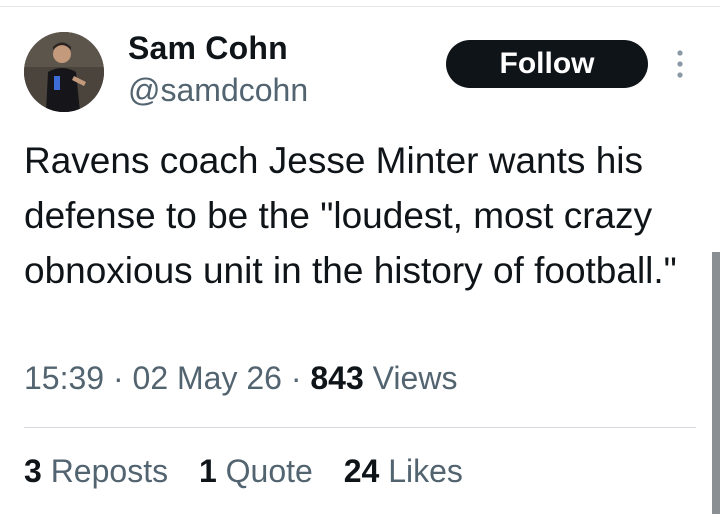 This screenshot has height=514, width=720. I want to click on views-count: 843, so click(337, 378).